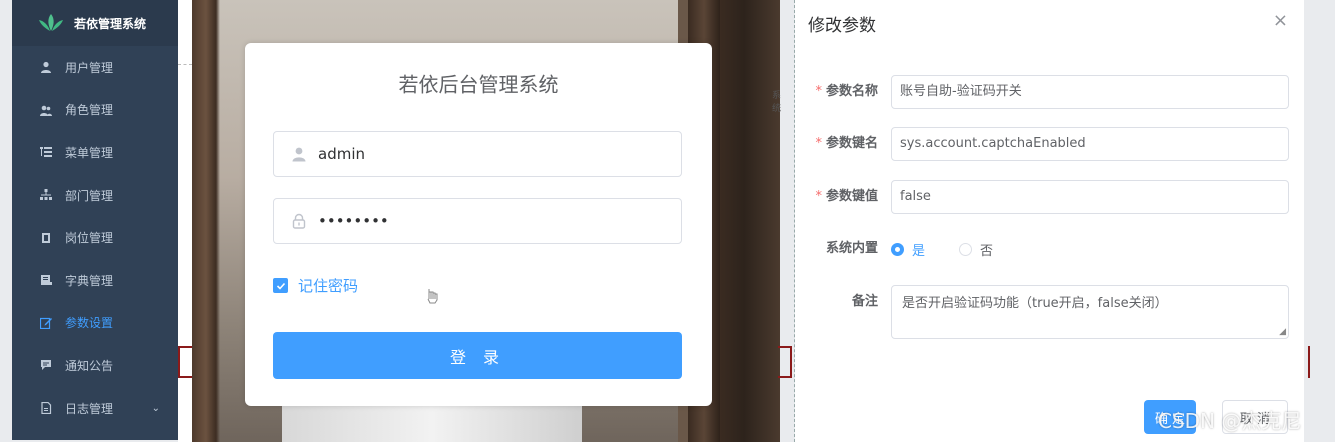 Image resolution: width=1335 pixels, height=442 pixels. I want to click on sidebar-item-label: 日志管理, so click(89, 408).